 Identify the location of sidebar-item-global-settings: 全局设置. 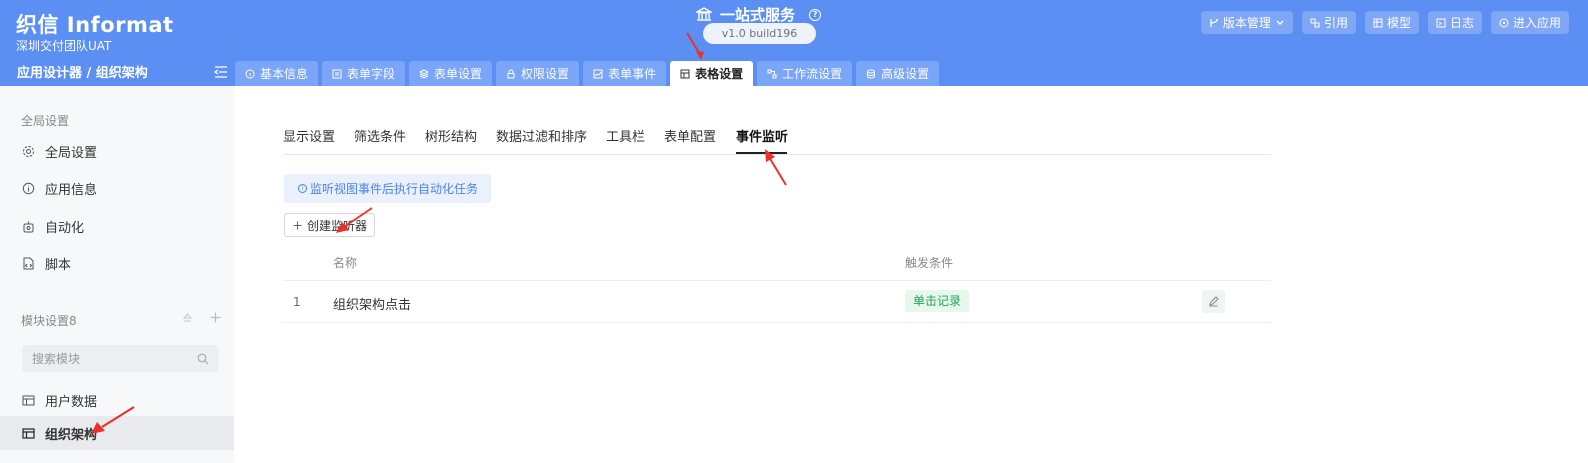
(117, 151).